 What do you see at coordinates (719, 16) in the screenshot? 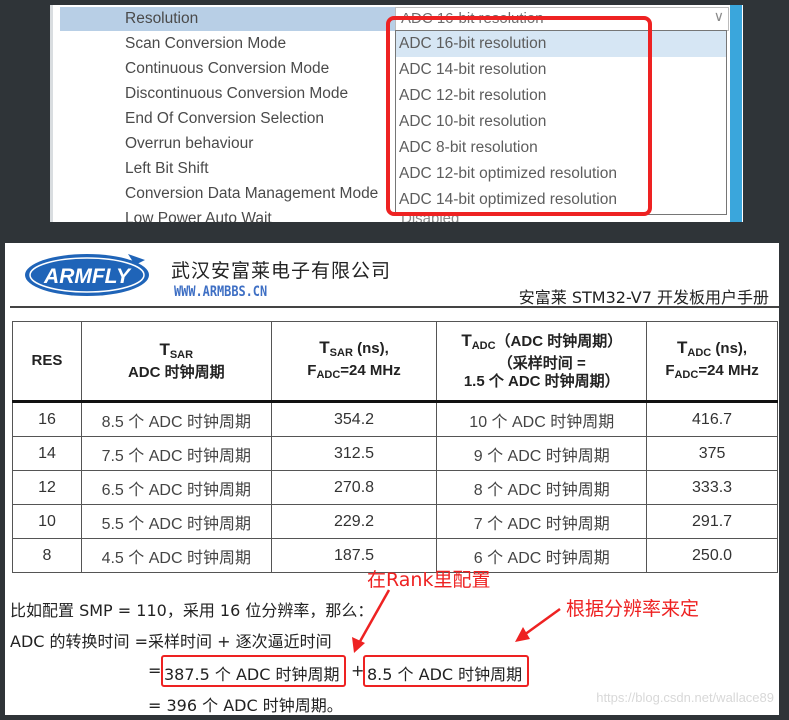
I see `chevron-down-icon: ∨` at bounding box center [719, 16].